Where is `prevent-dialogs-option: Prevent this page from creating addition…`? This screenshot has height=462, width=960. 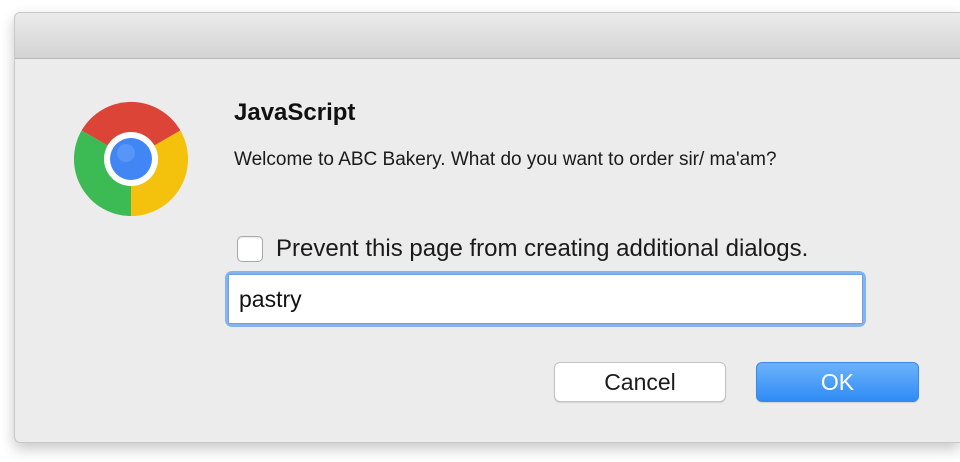 prevent-dialogs-option: Prevent this page from creating addition… is located at coordinates (522, 249).